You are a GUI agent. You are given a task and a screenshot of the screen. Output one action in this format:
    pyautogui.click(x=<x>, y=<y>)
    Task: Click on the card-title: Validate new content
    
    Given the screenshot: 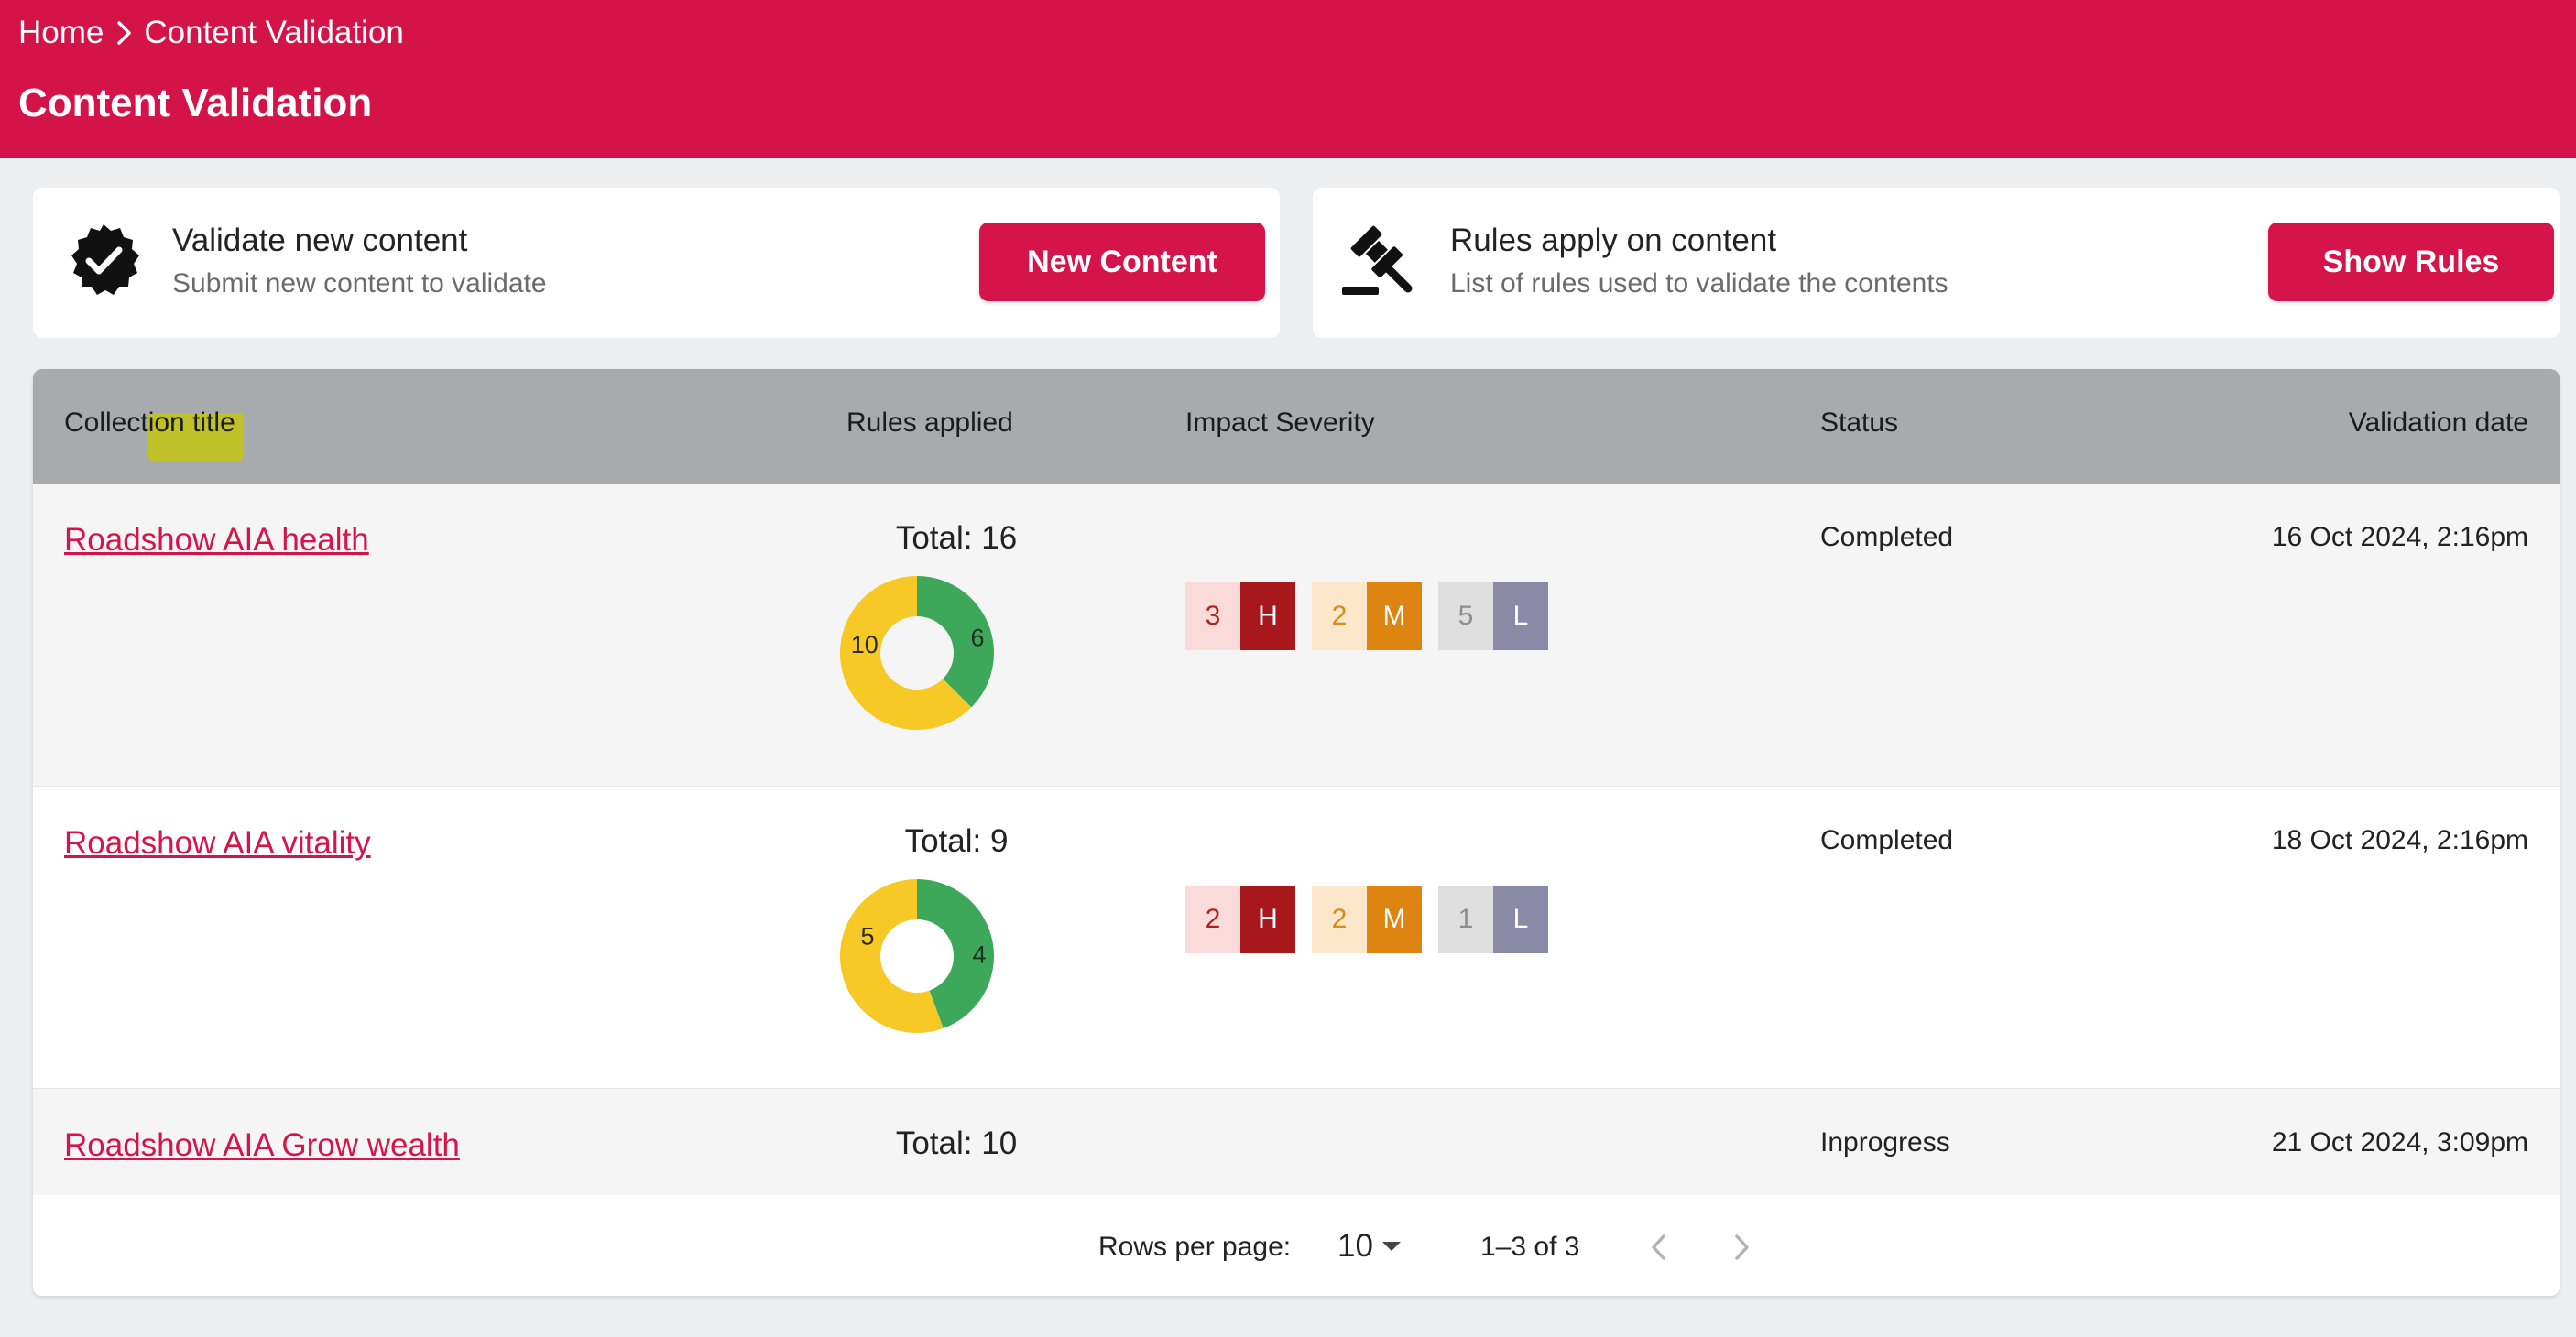 What is the action you would take?
    pyautogui.click(x=320, y=241)
    